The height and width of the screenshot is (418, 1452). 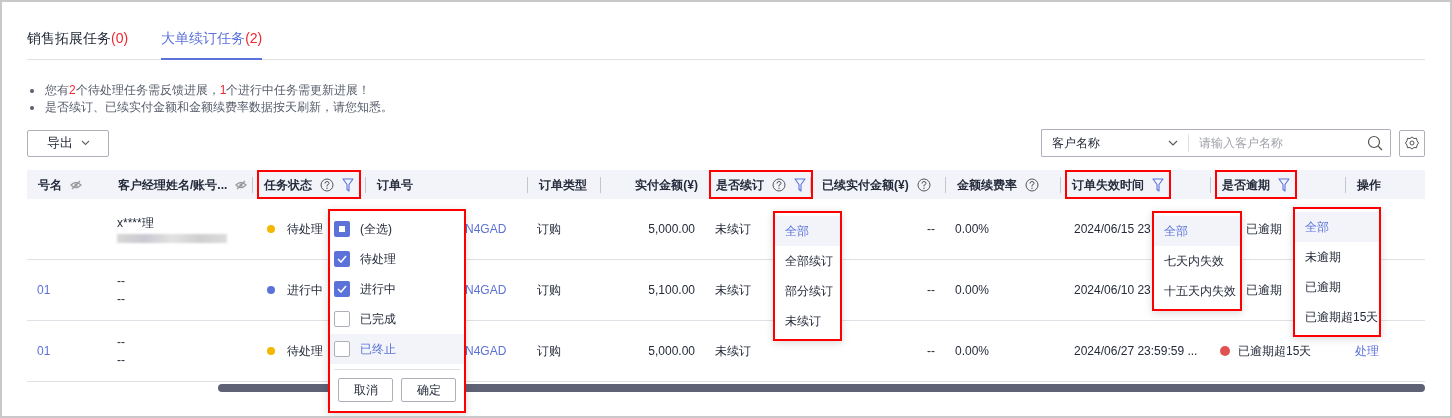 What do you see at coordinates (1112, 229) in the screenshot?
I see `table-cell-text: 2024/06/15 23` at bounding box center [1112, 229].